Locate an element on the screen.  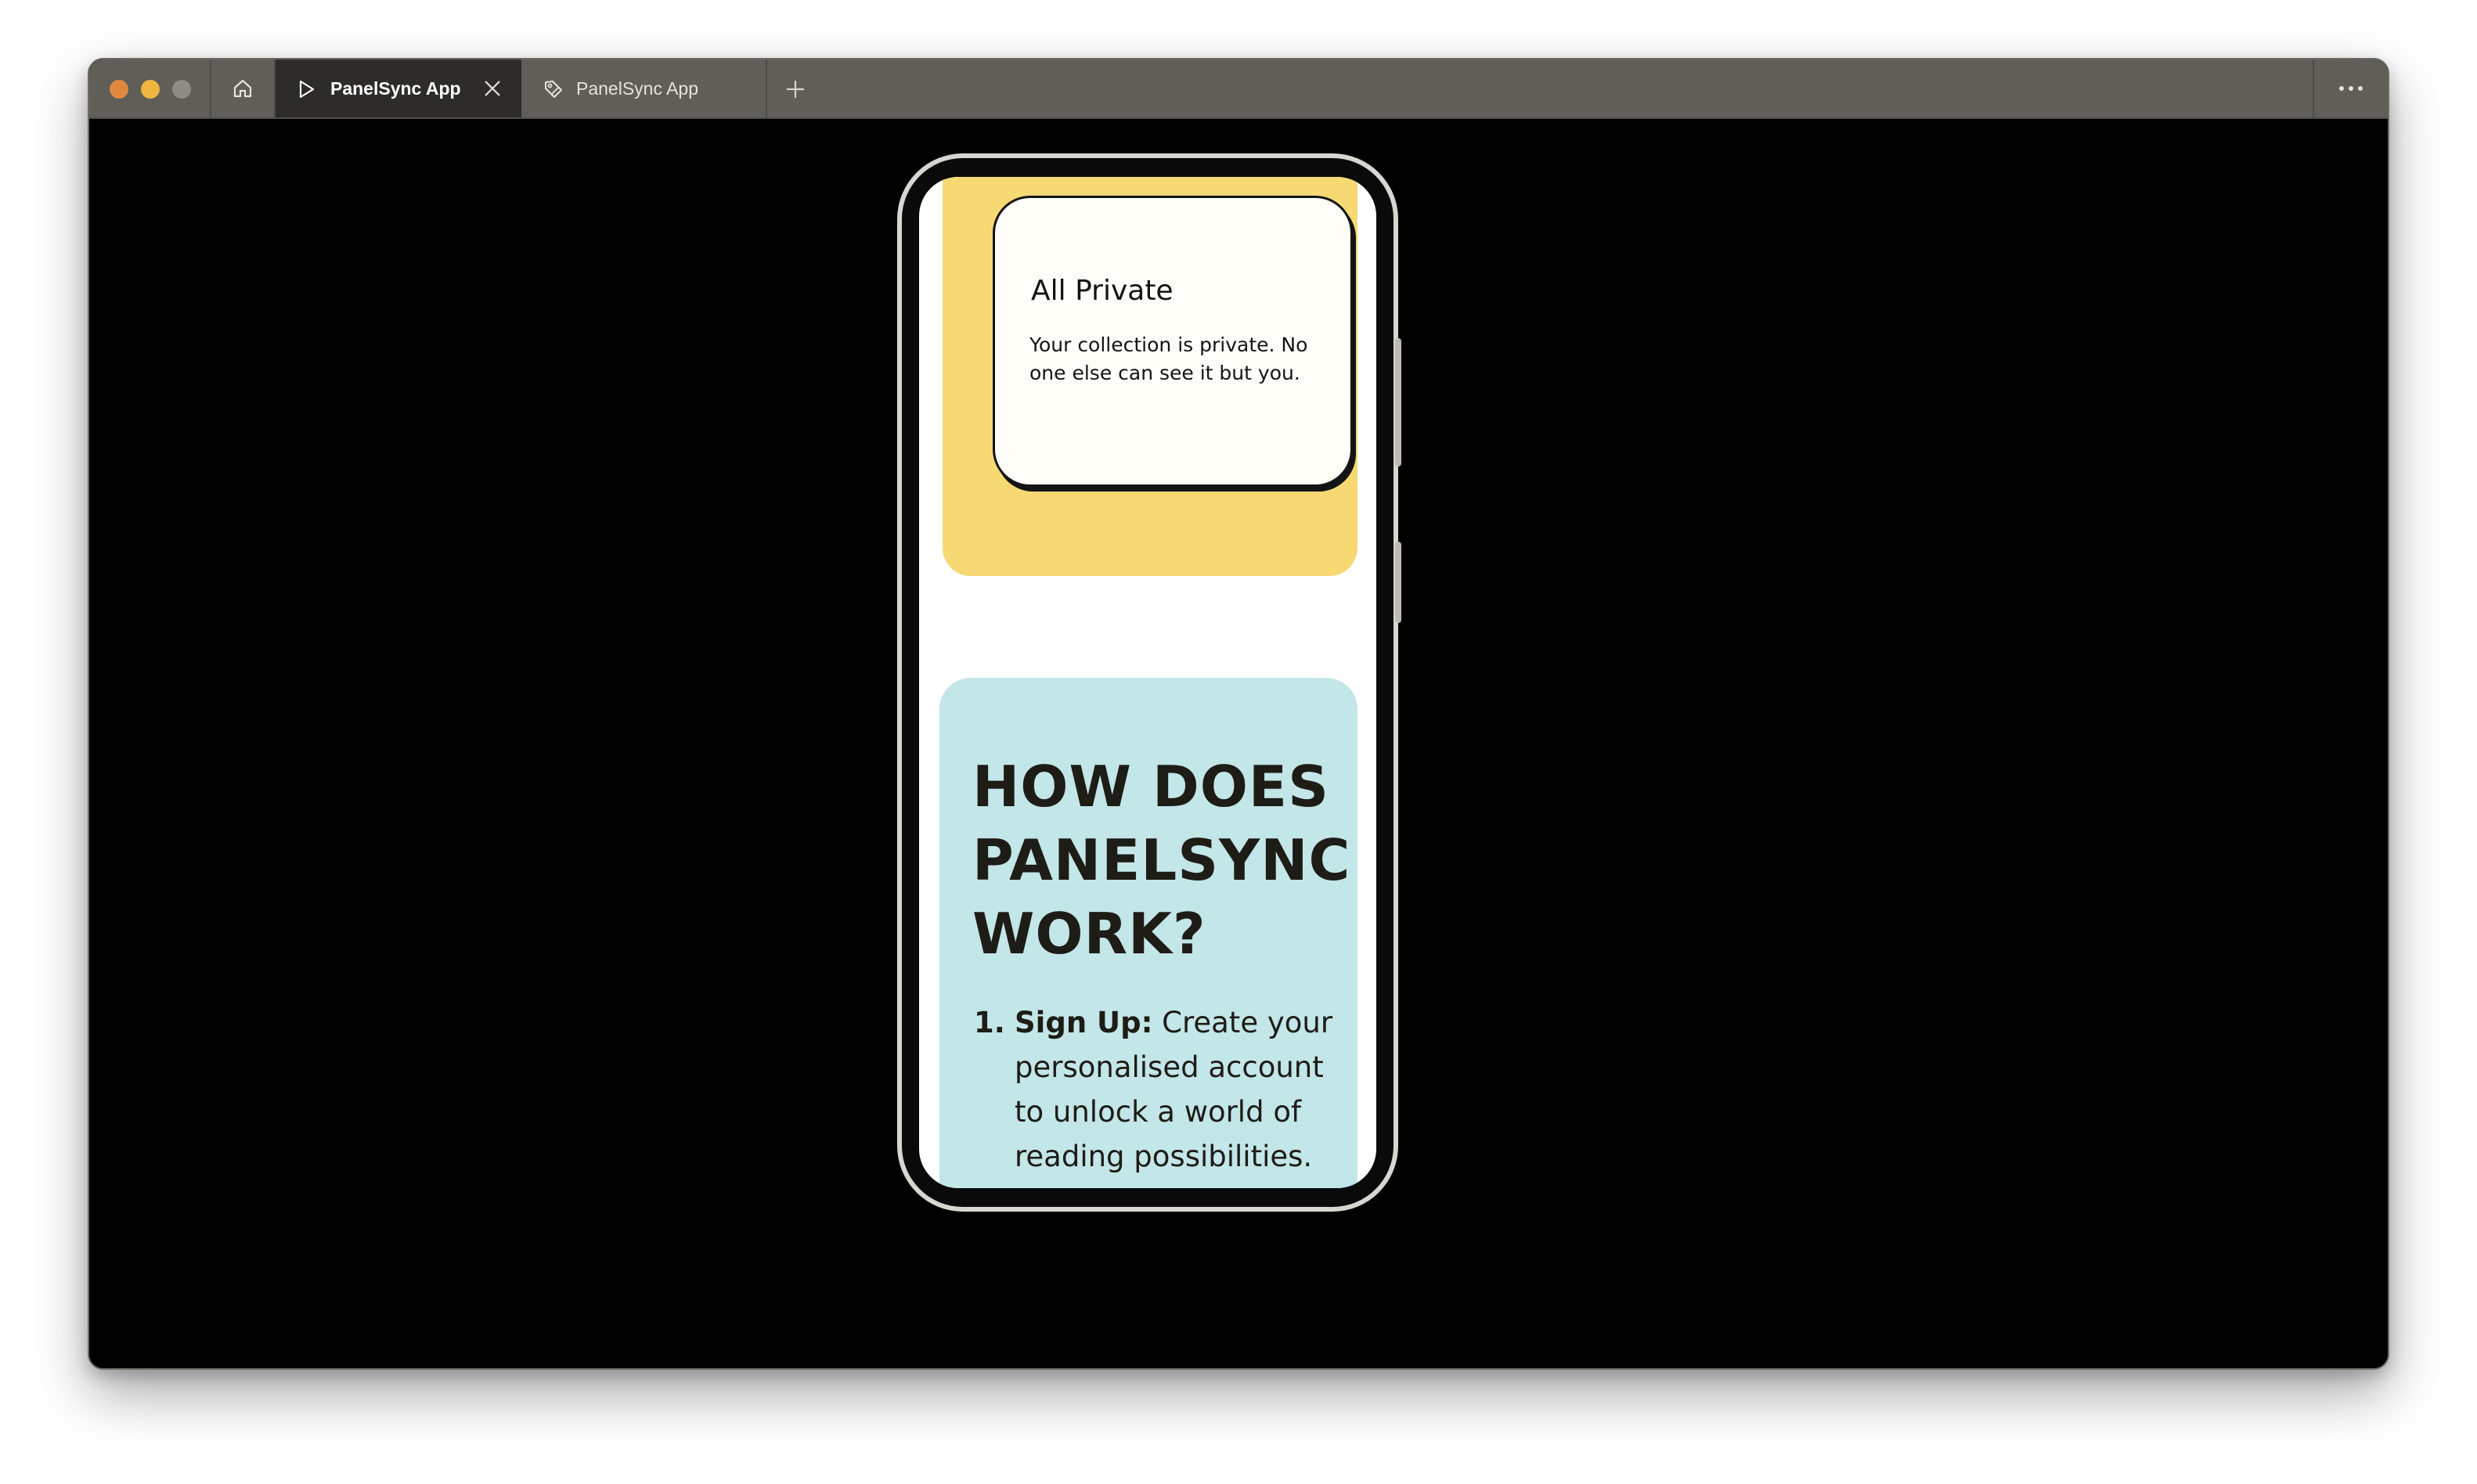
minimize-window-button is located at coordinates (150, 89).